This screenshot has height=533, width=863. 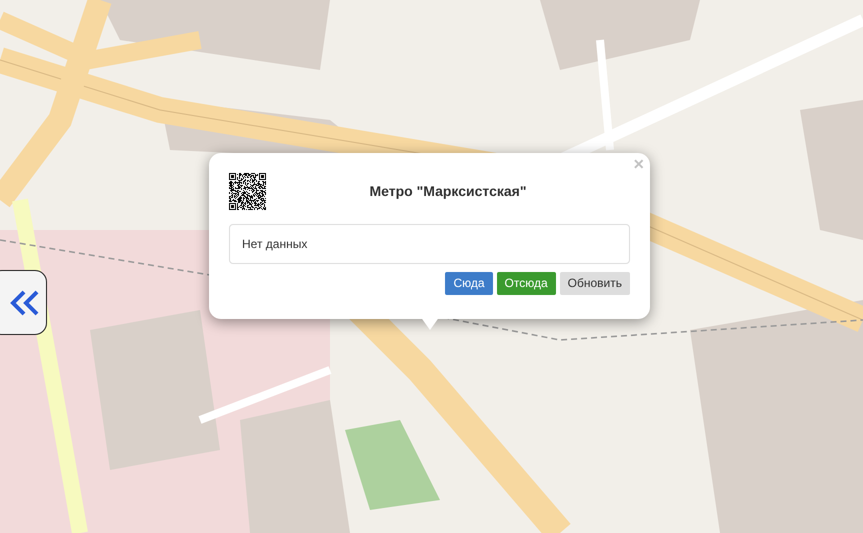 I want to click on double-chevron-left-icon, so click(x=25, y=303).